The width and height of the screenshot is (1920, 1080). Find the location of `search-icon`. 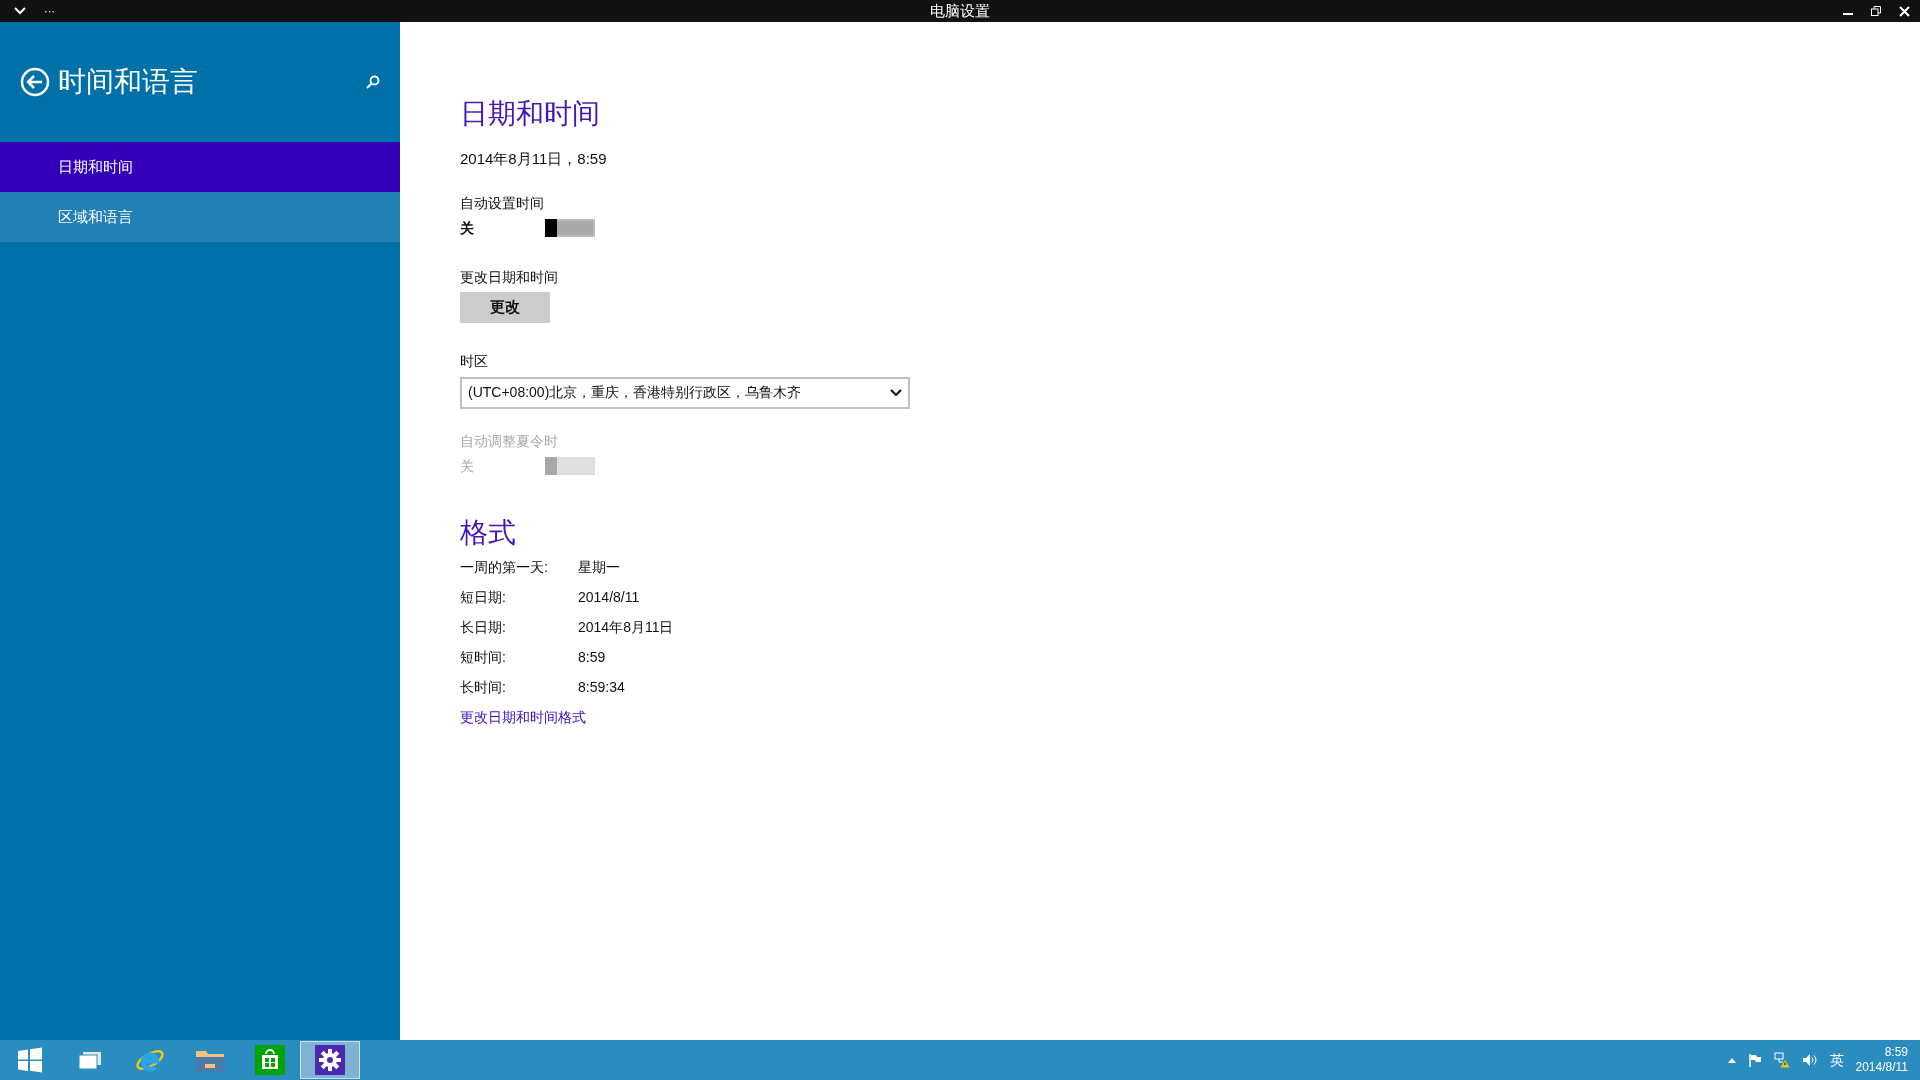

search-icon is located at coordinates (373, 82).